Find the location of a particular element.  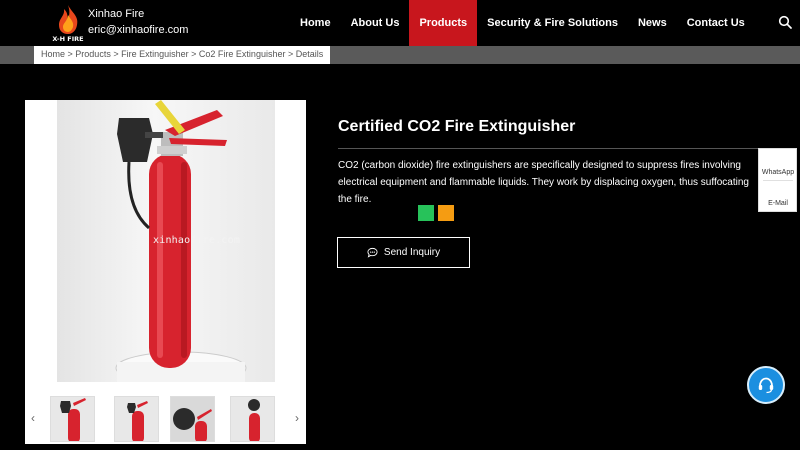

nav-home: Home is located at coordinates (315, 23).